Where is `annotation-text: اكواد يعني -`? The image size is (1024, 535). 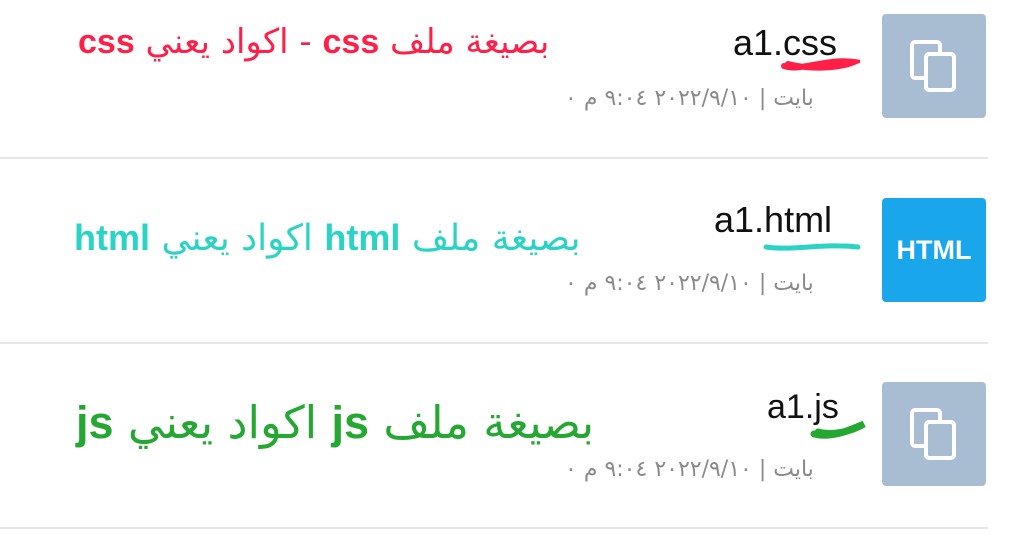 annotation-text: اكواد يعني - is located at coordinates (228, 42).